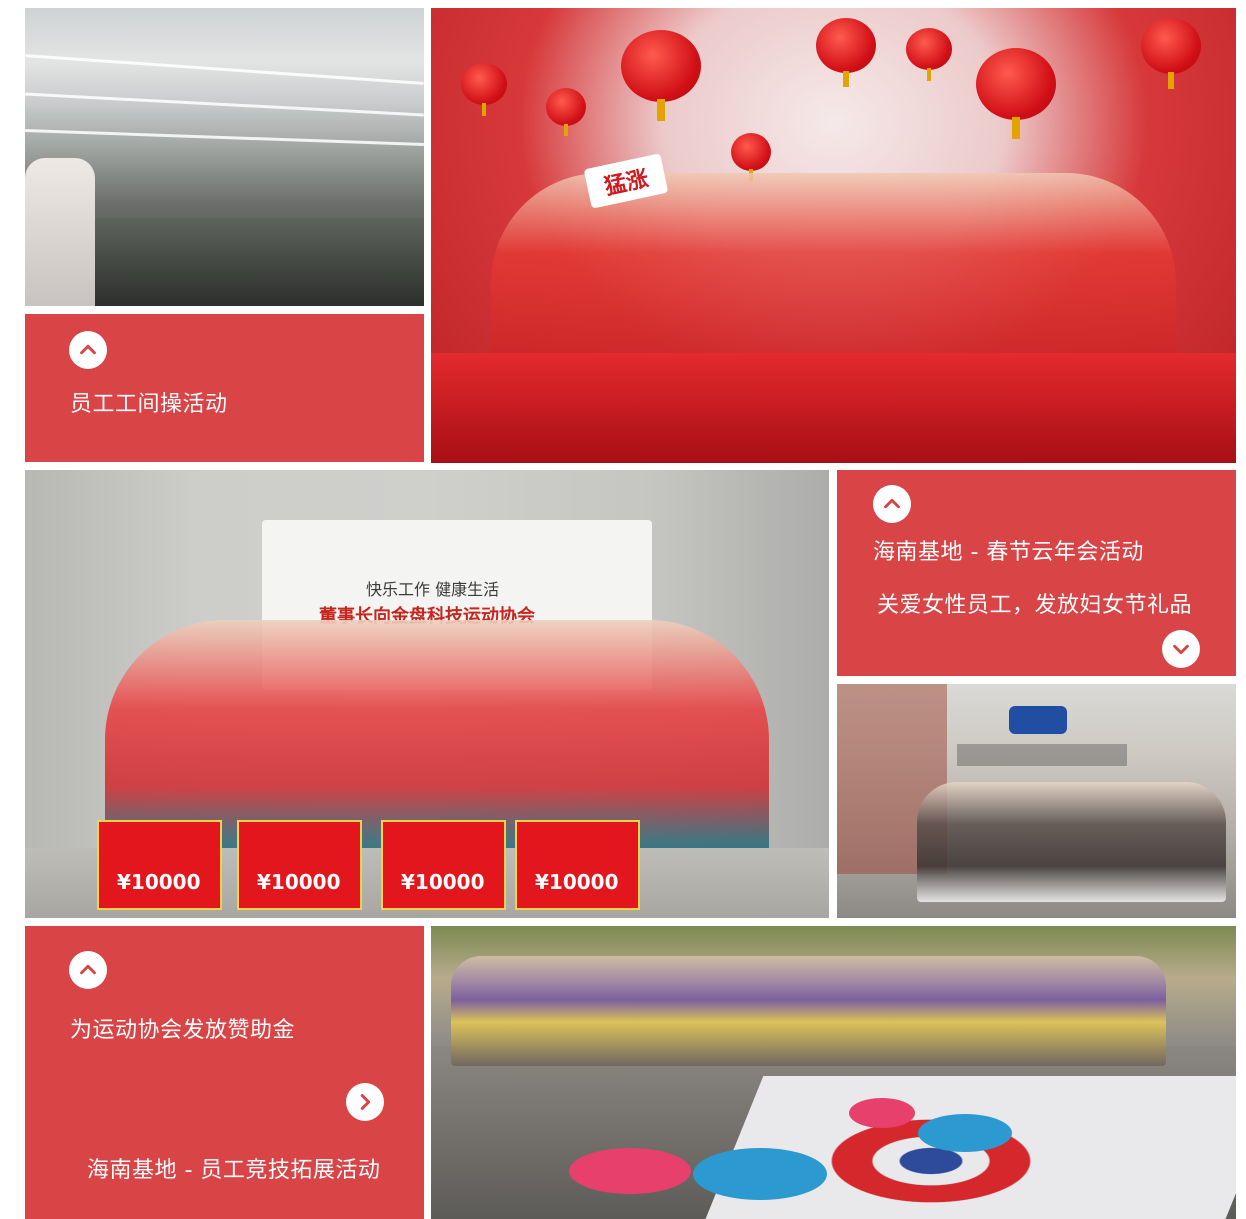 The image size is (1246, 1219). Describe the element at coordinates (1035, 605) in the screenshot. I see `caption-text-secondary: 关爱女性员工，发放妇女节礼品` at that location.